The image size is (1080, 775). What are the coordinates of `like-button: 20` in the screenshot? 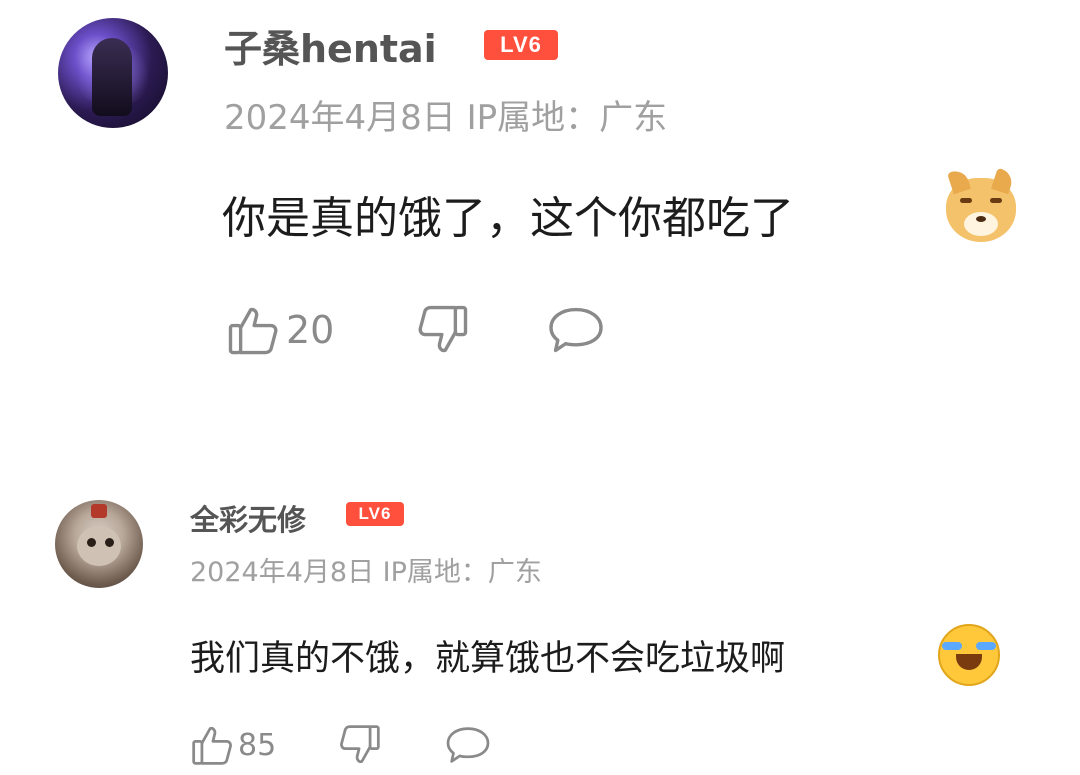 It's located at (280, 330).